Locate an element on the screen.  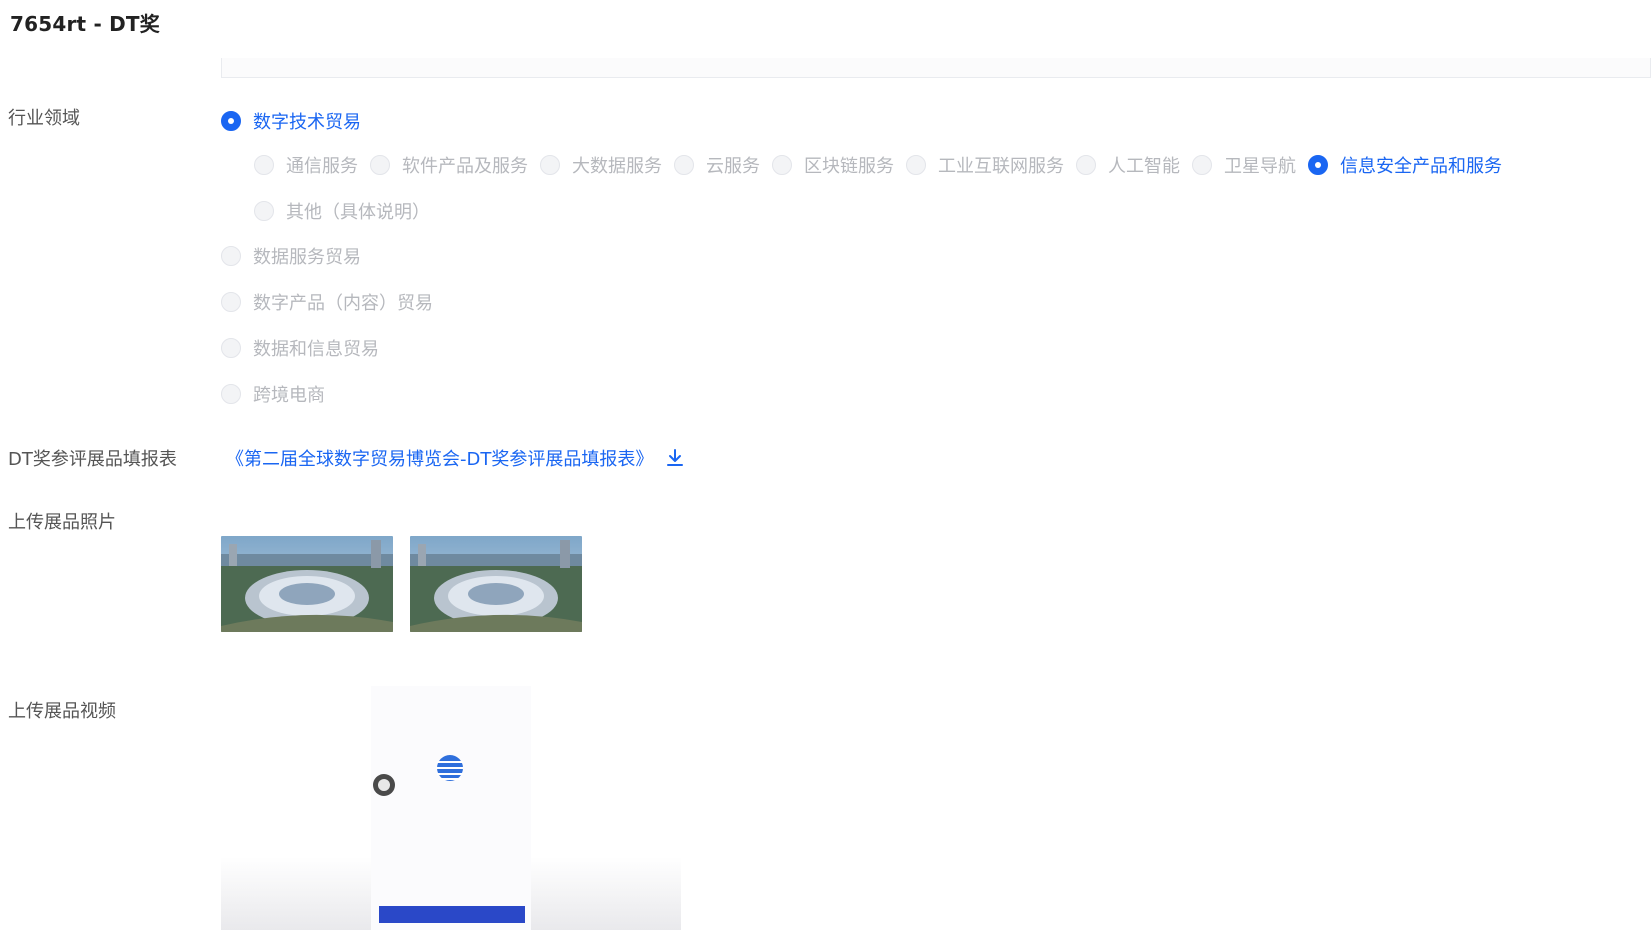
radio-sub-option-label: 信息安全产品和服务 is located at coordinates (1421, 166).